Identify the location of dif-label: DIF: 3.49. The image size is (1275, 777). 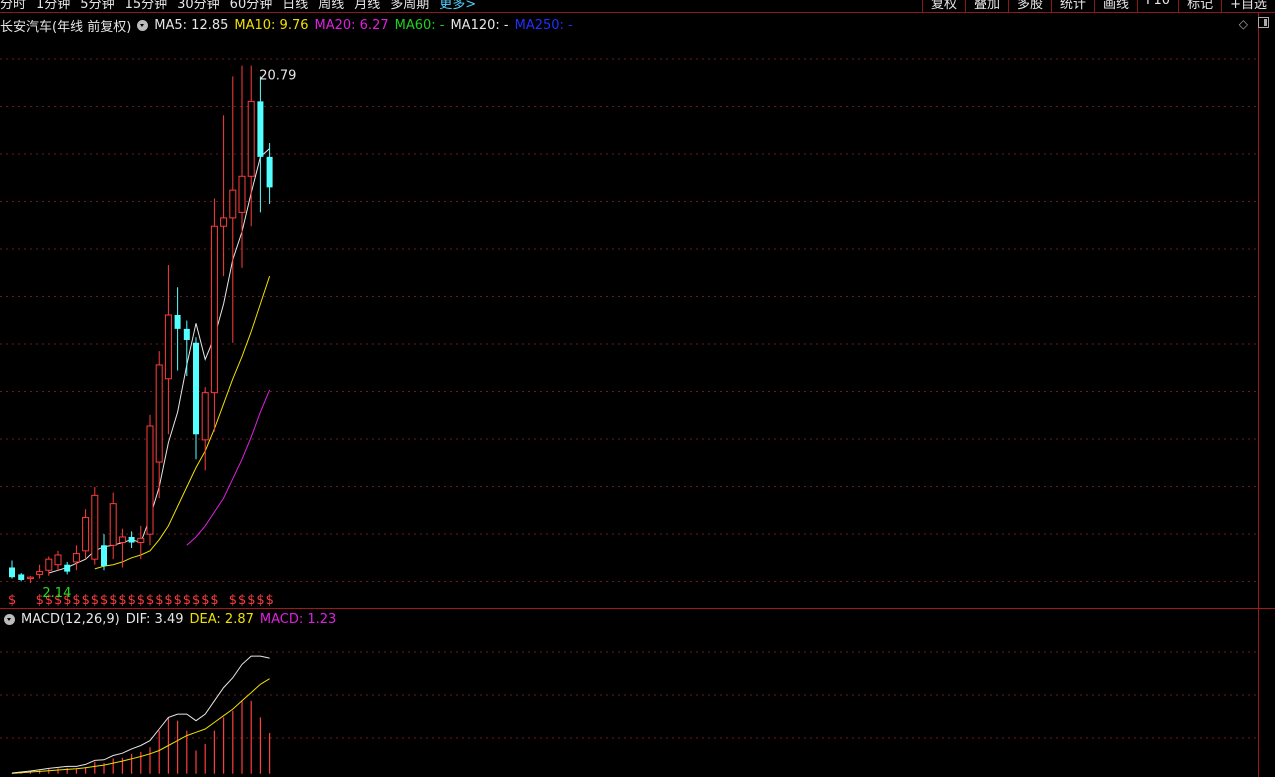
(154, 619).